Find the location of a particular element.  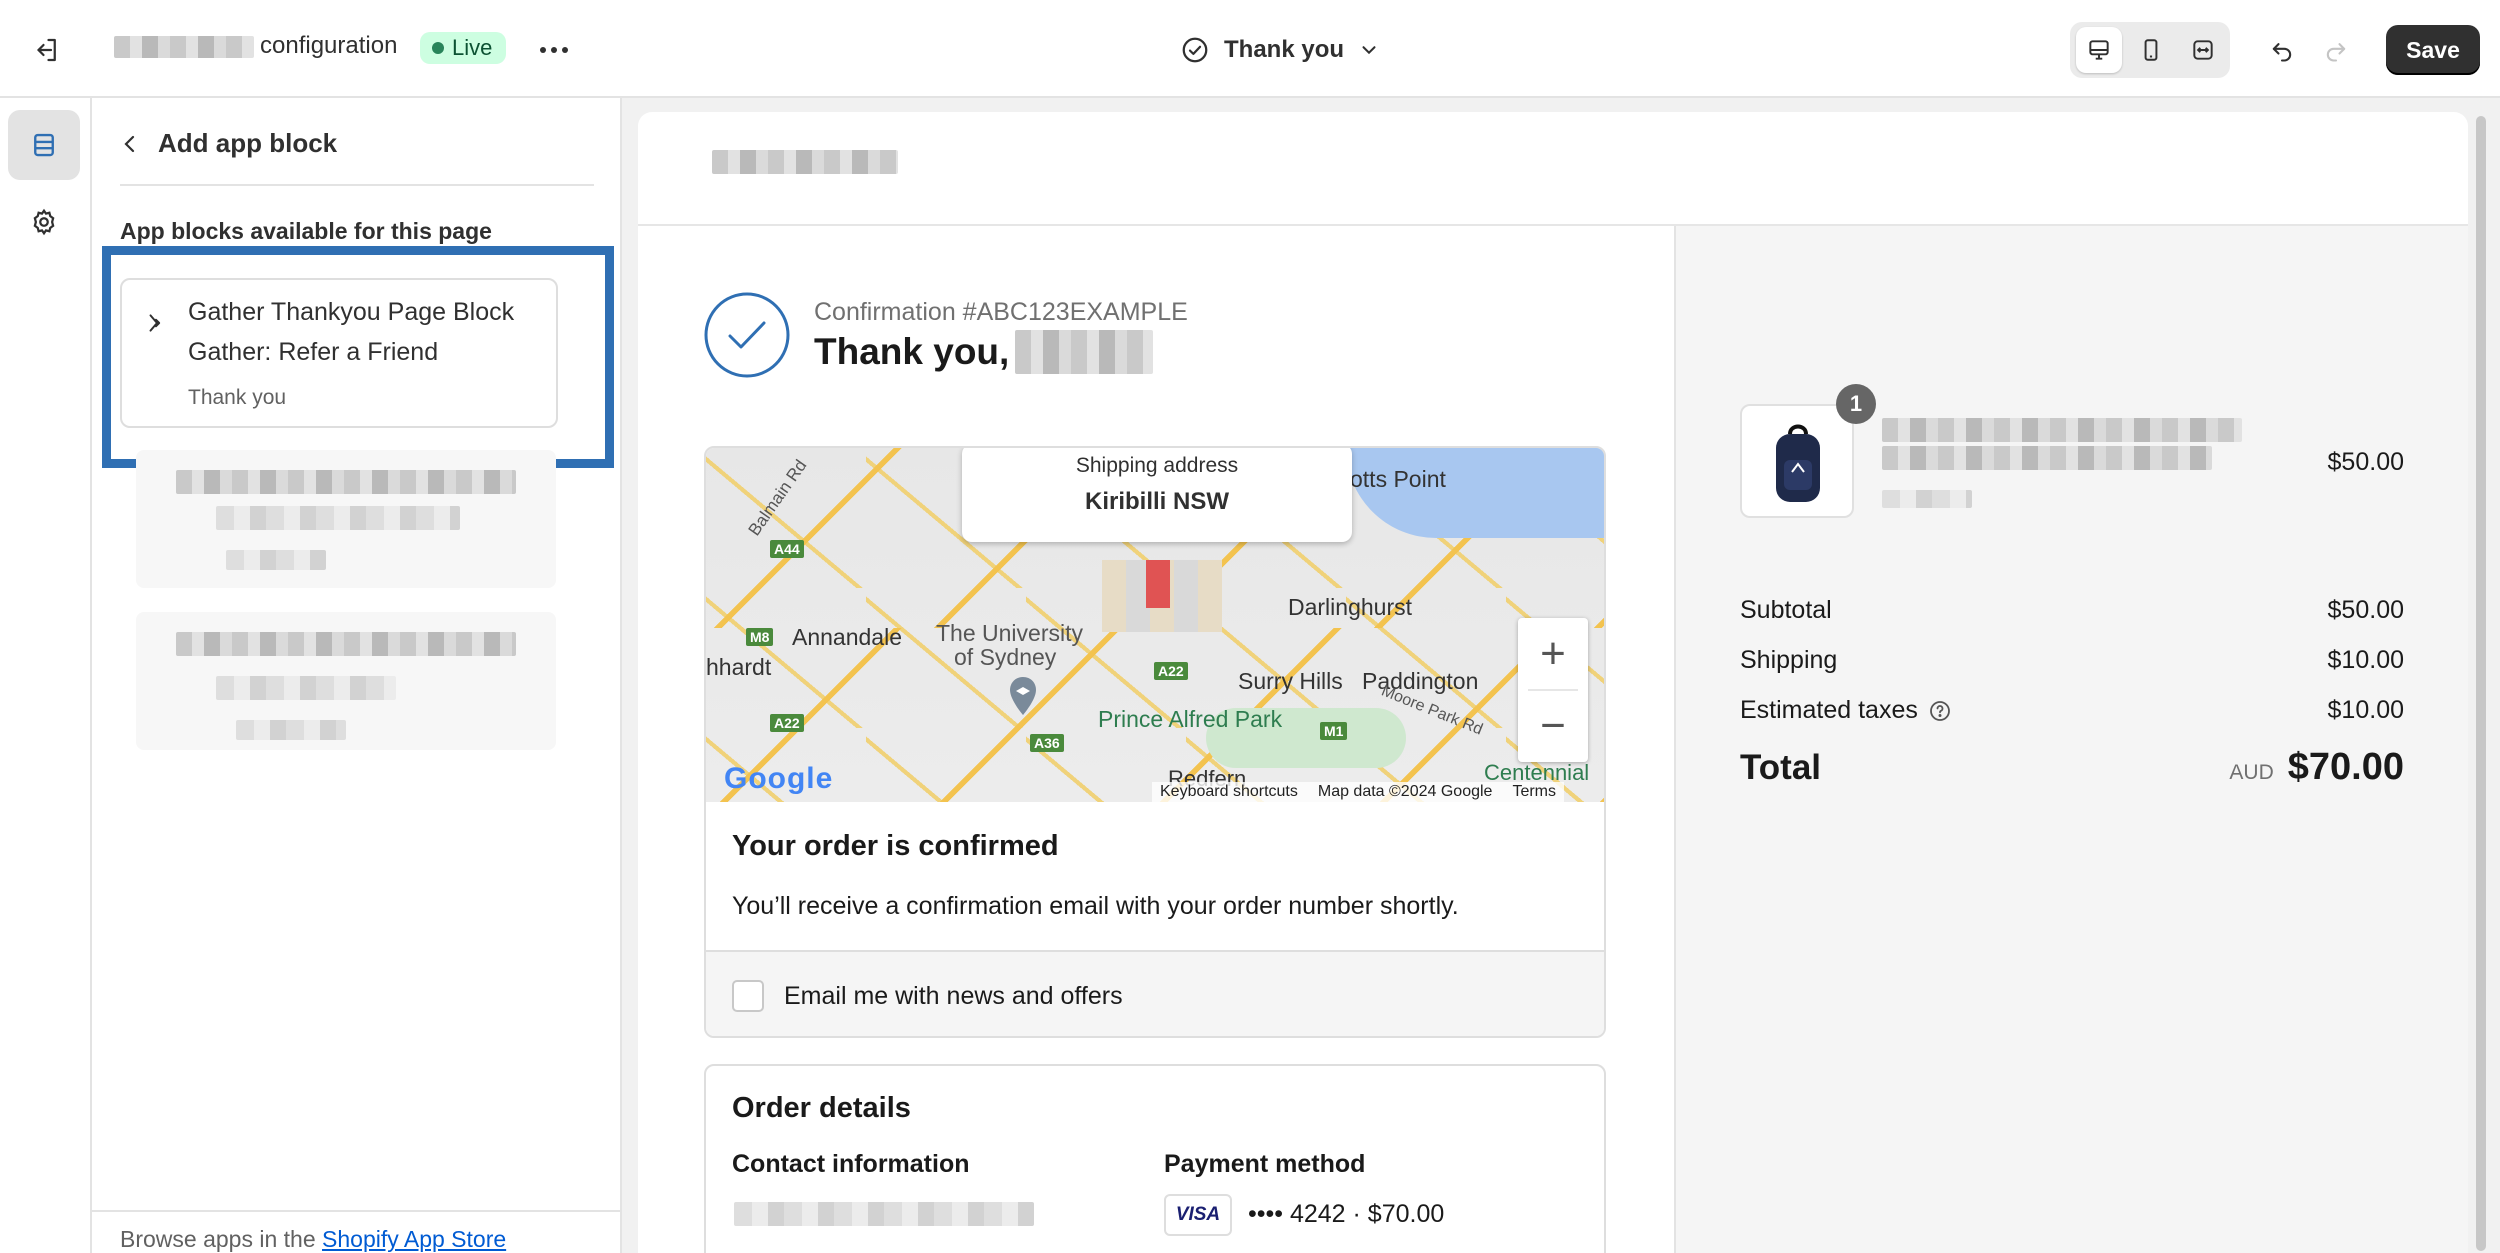

contact-info-redacted is located at coordinates (884, 1214).